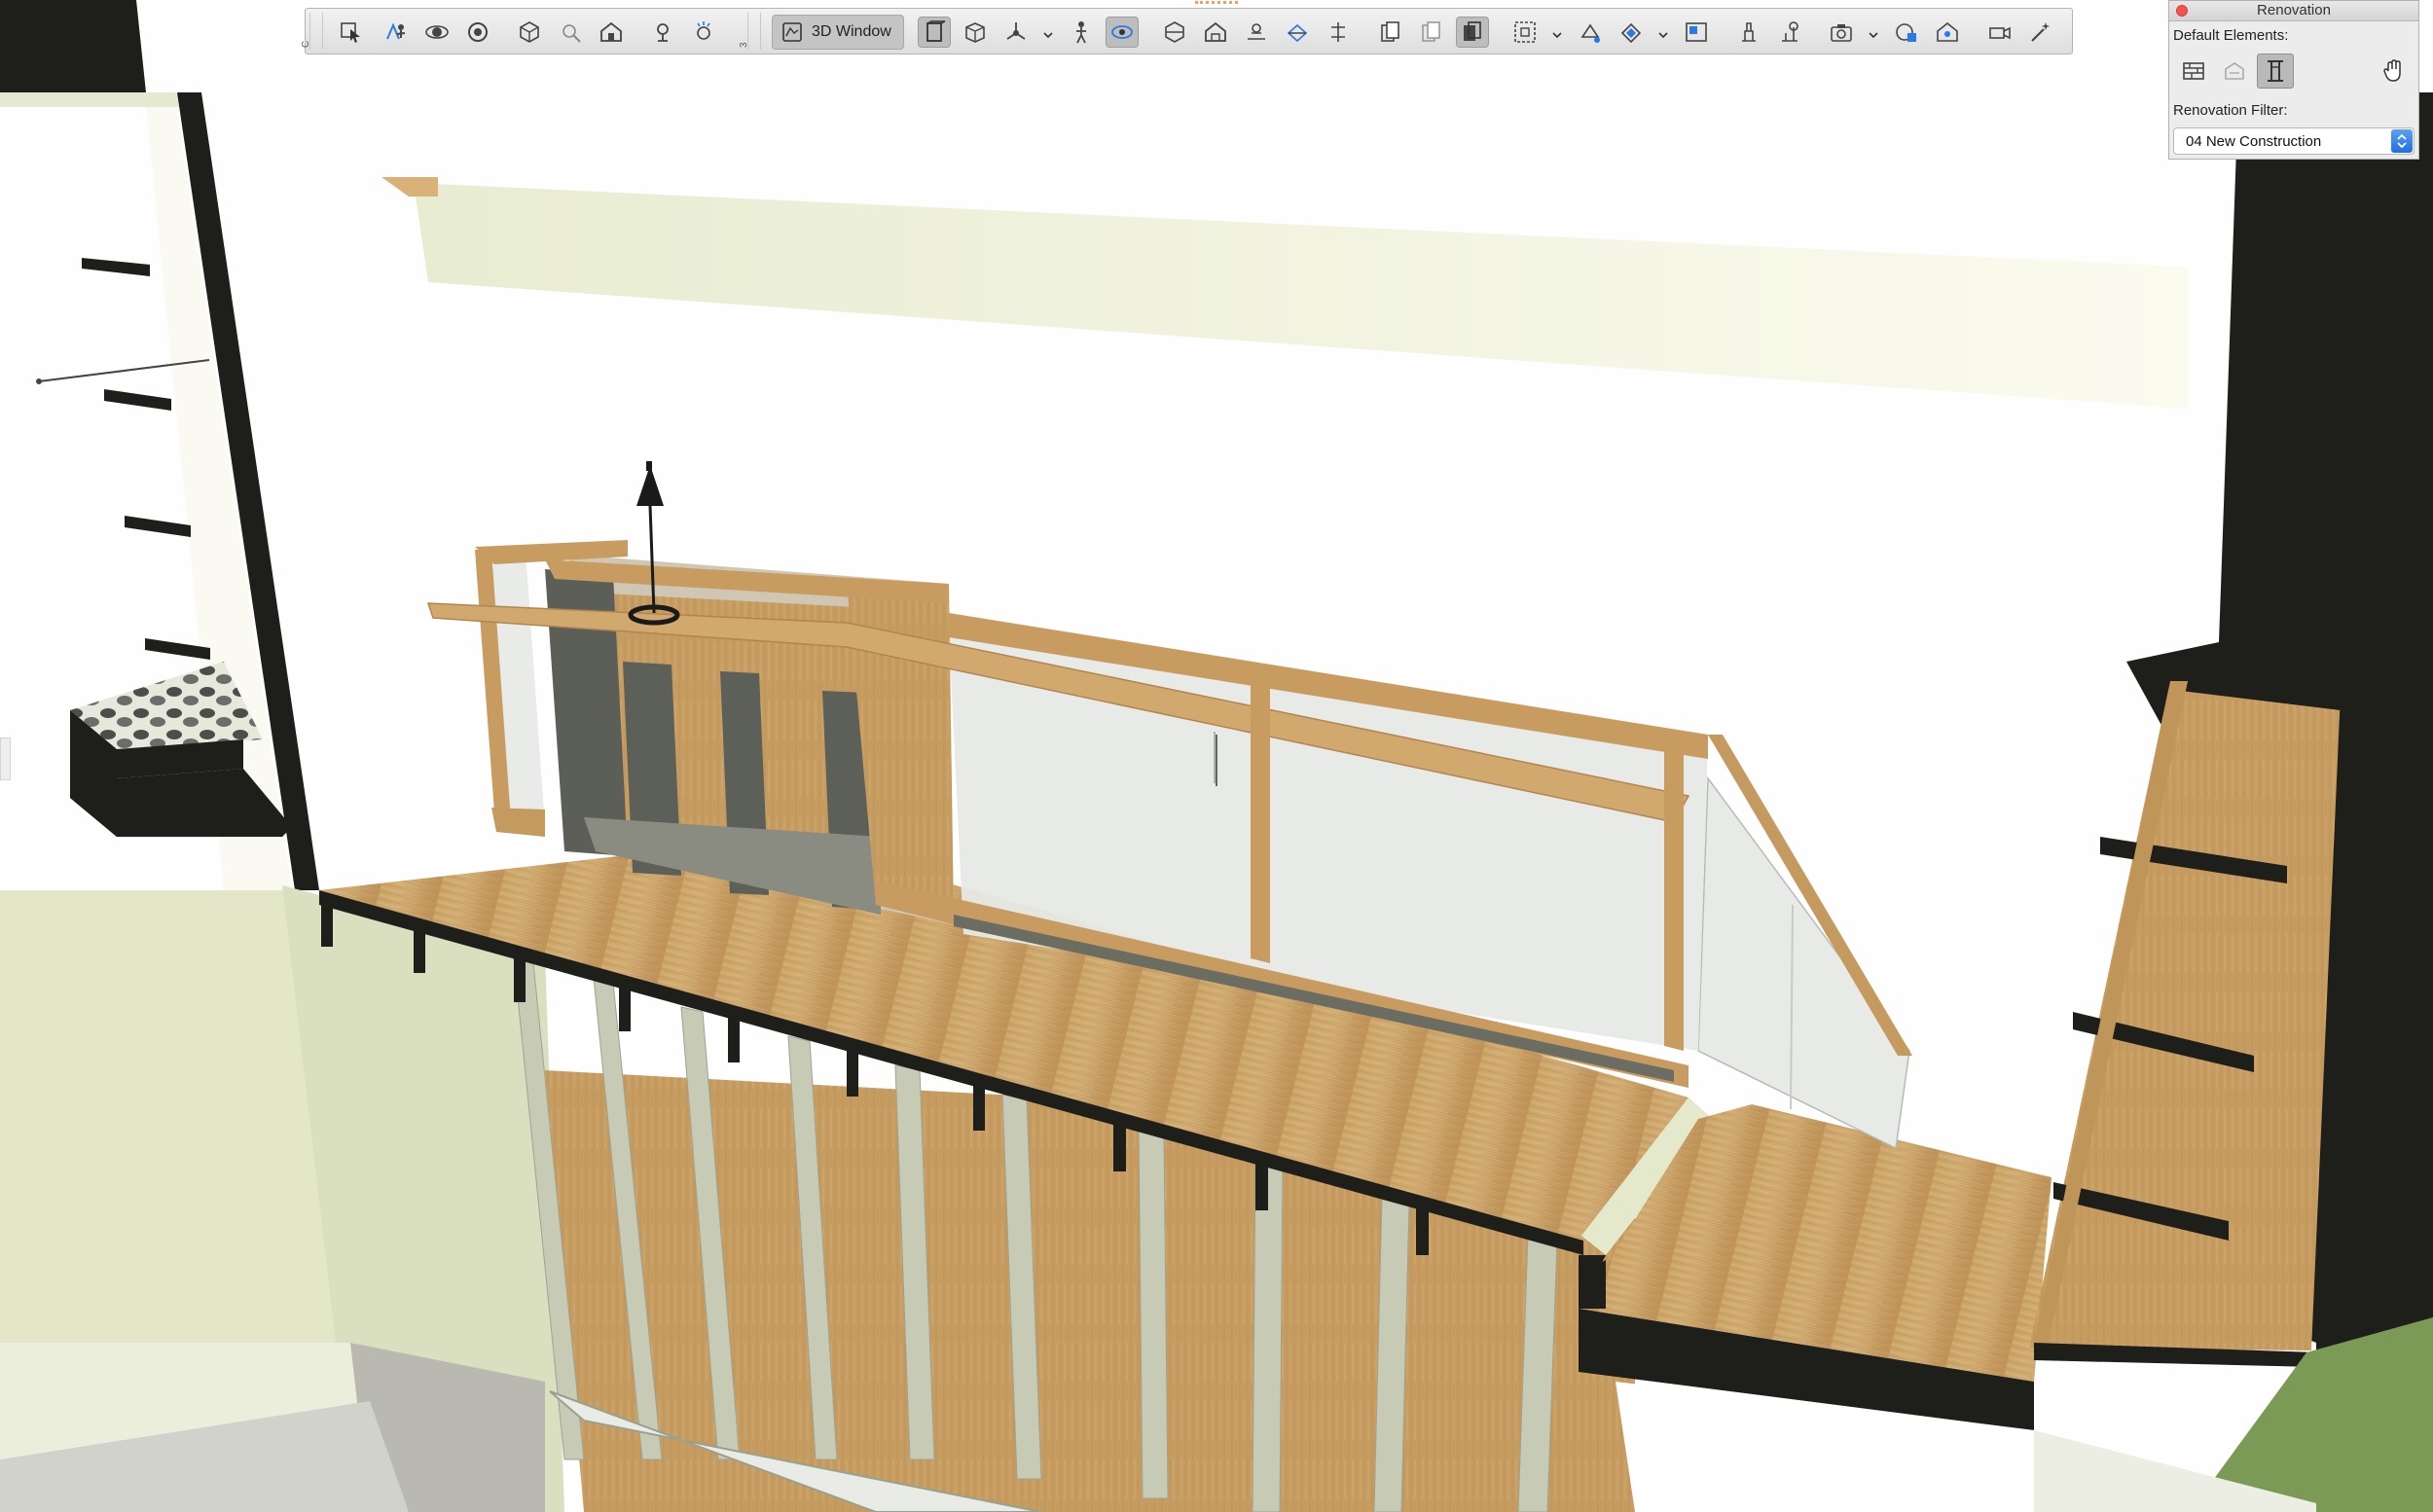  I want to click on renovation-filter-label: Renovation Filter:, so click(2230, 110).